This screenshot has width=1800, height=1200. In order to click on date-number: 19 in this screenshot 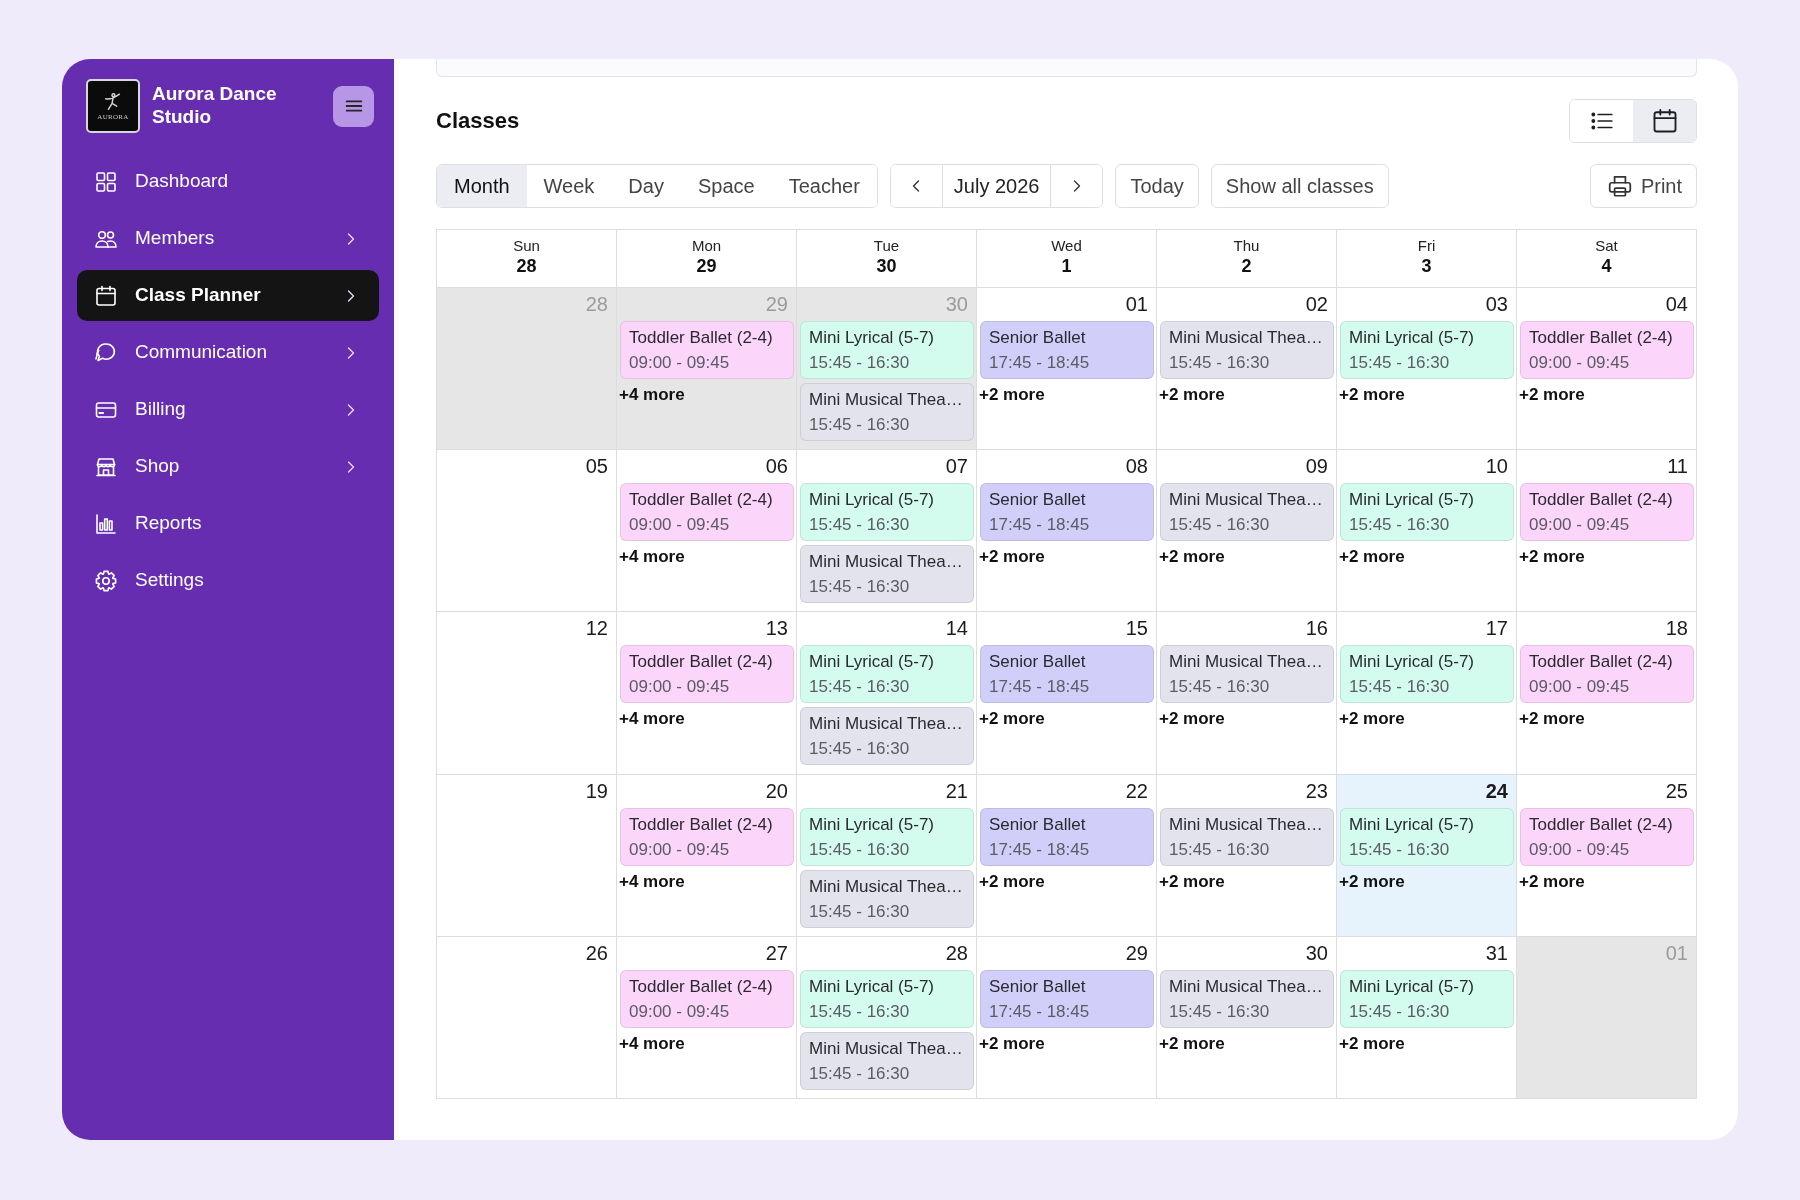, I will do `click(596, 791)`.